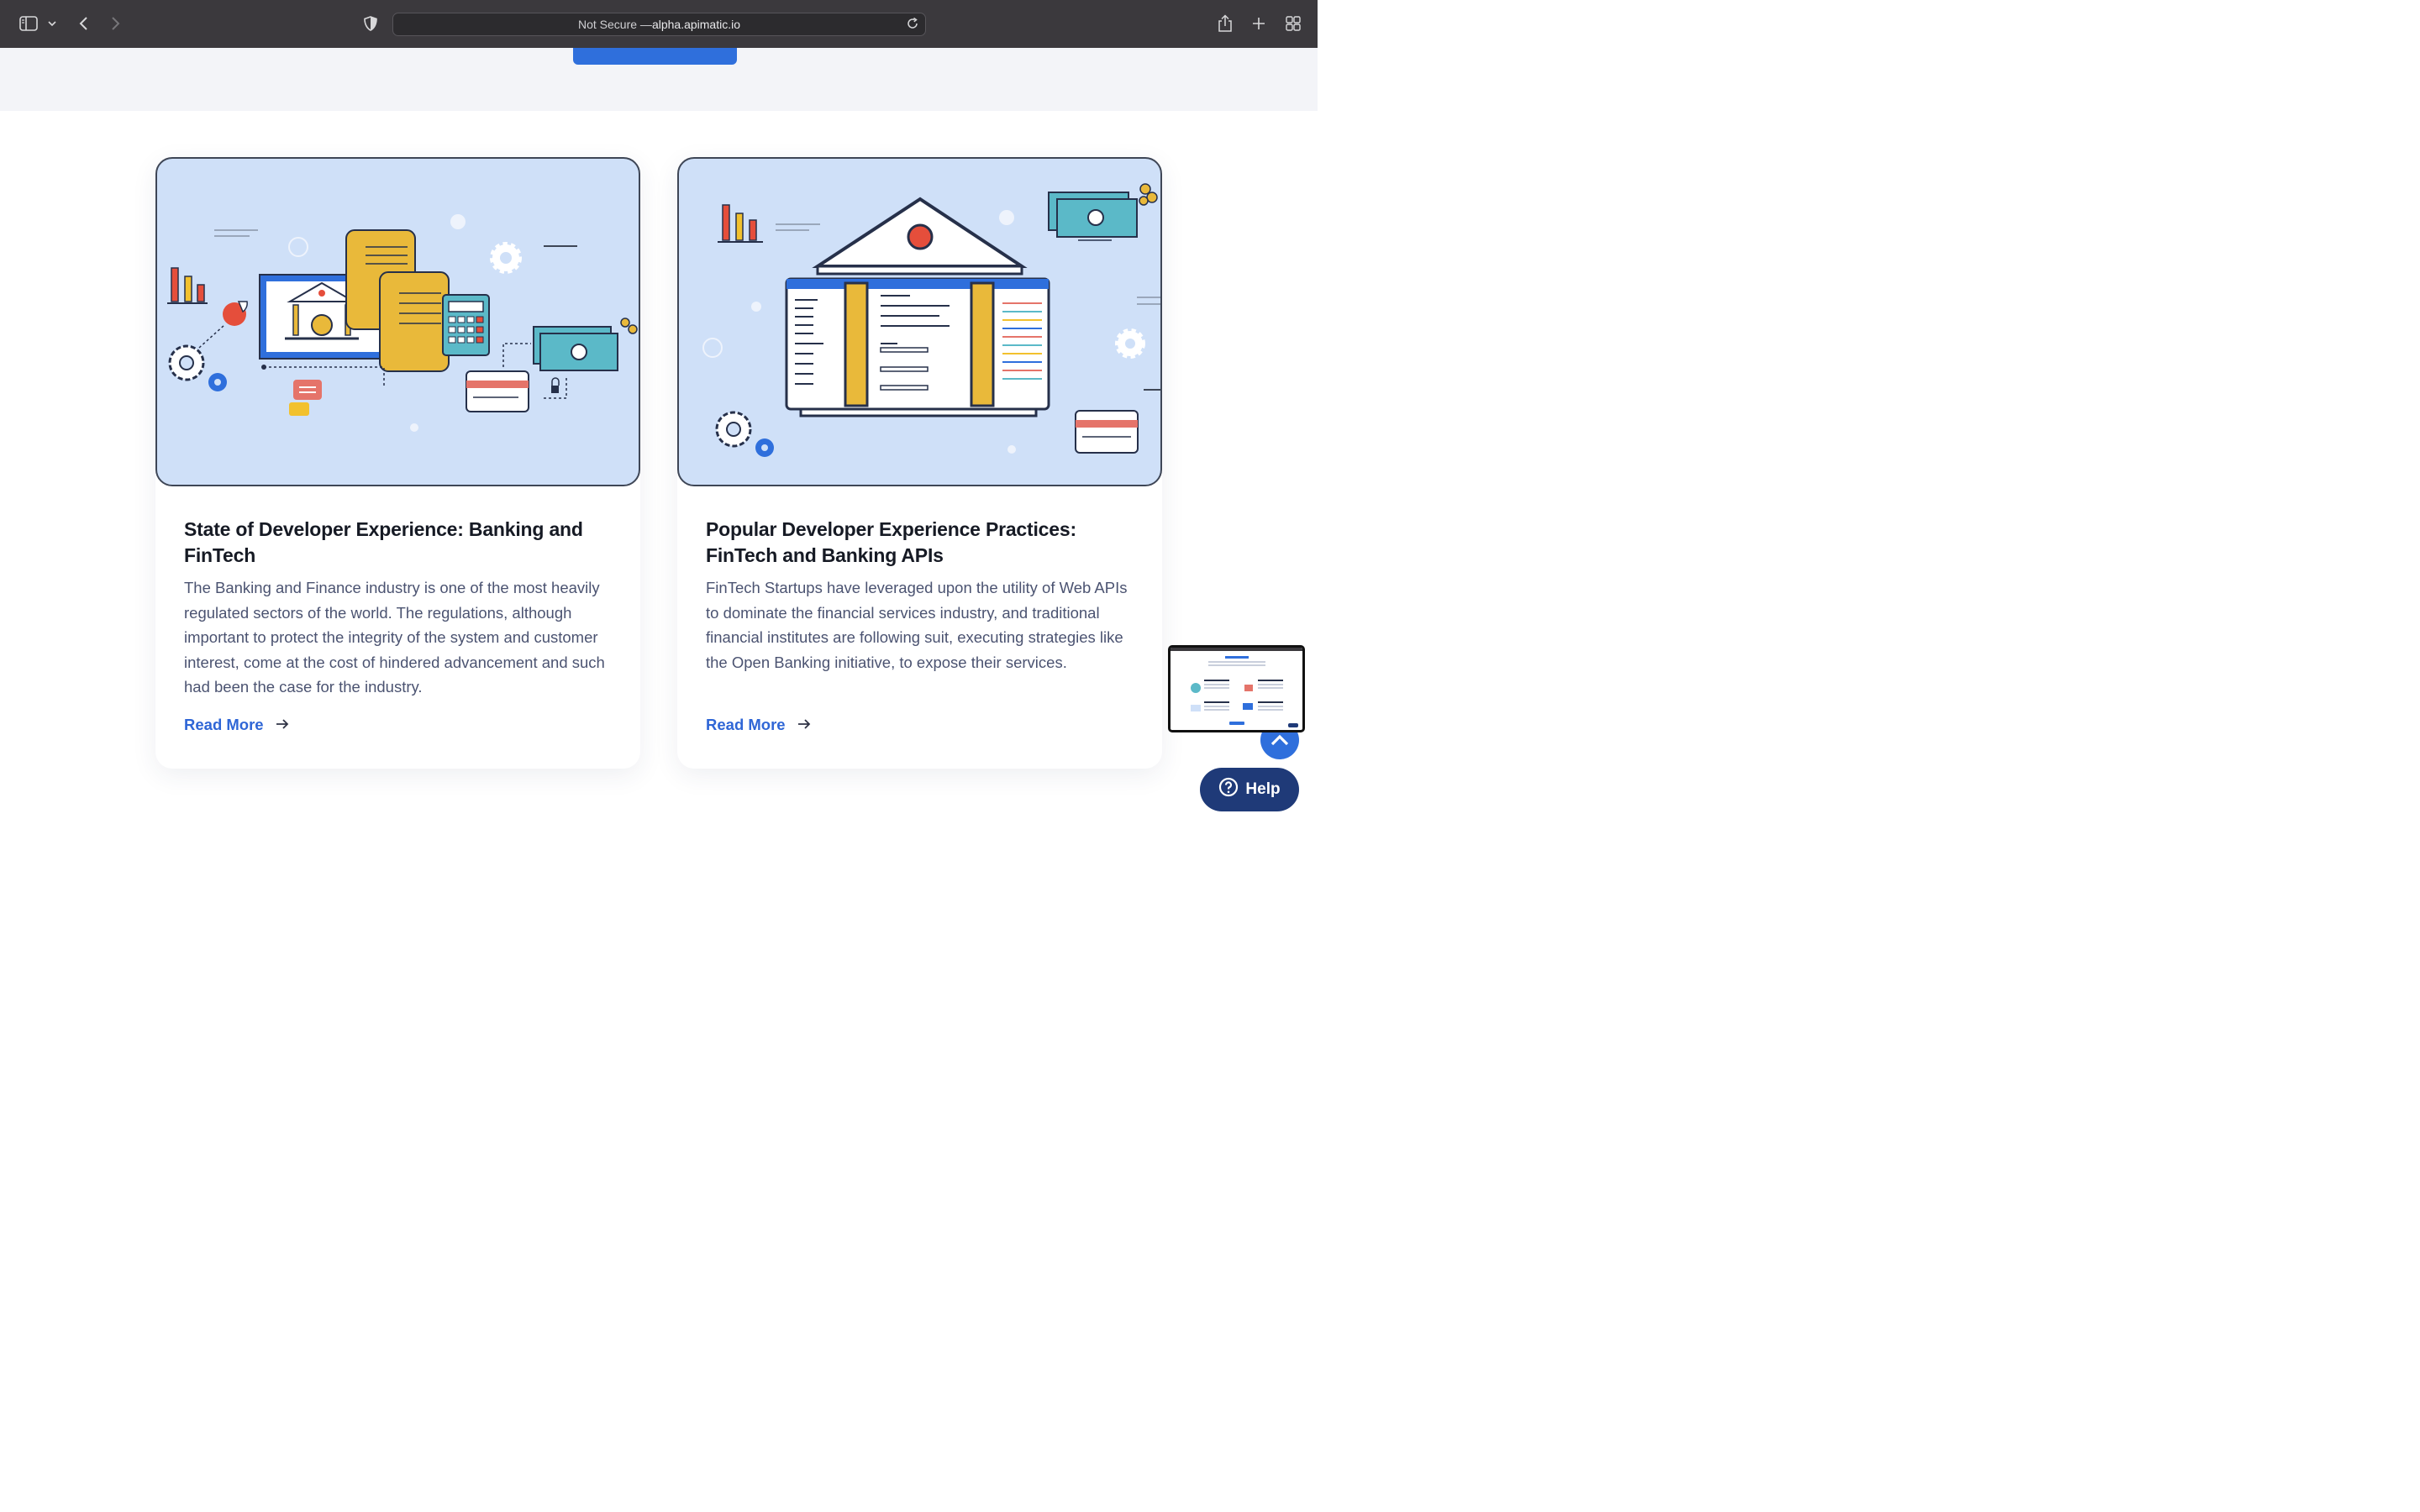  What do you see at coordinates (912, 23) in the screenshot?
I see `reload-icon` at bounding box center [912, 23].